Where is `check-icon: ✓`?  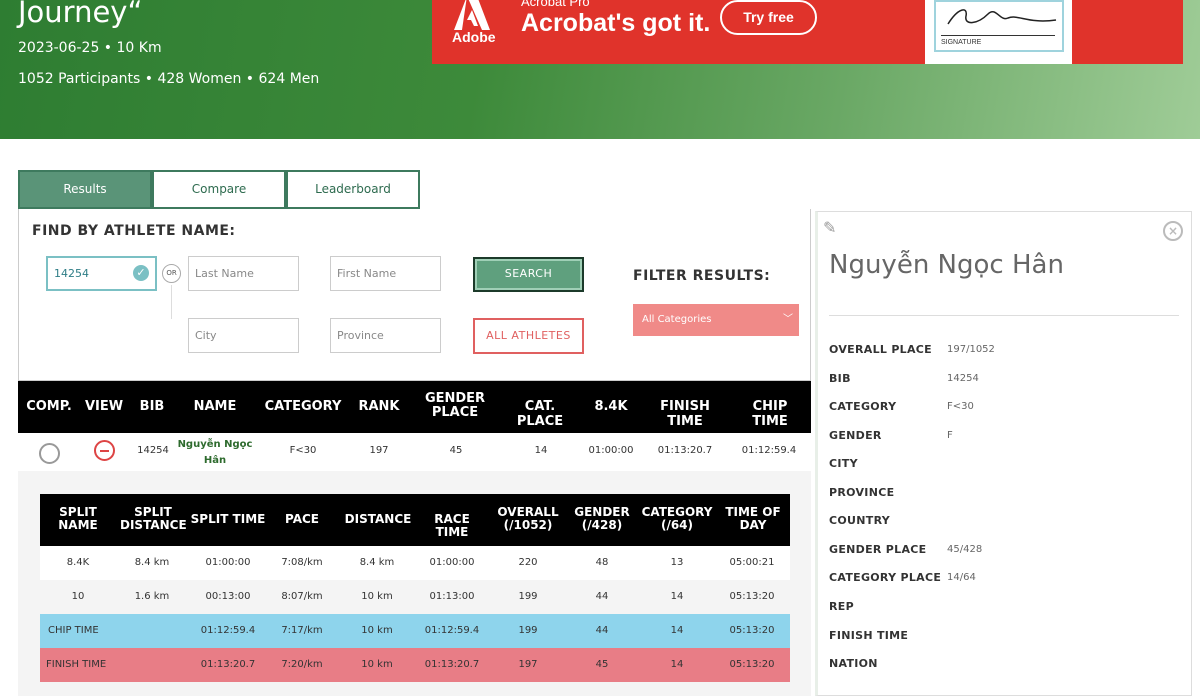 check-icon: ✓ is located at coordinates (141, 273).